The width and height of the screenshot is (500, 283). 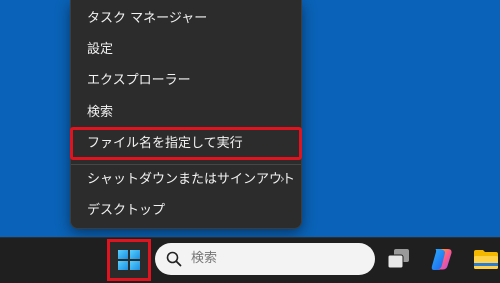 What do you see at coordinates (100, 112) in the screenshot?
I see `menu-item-label: 検索` at bounding box center [100, 112].